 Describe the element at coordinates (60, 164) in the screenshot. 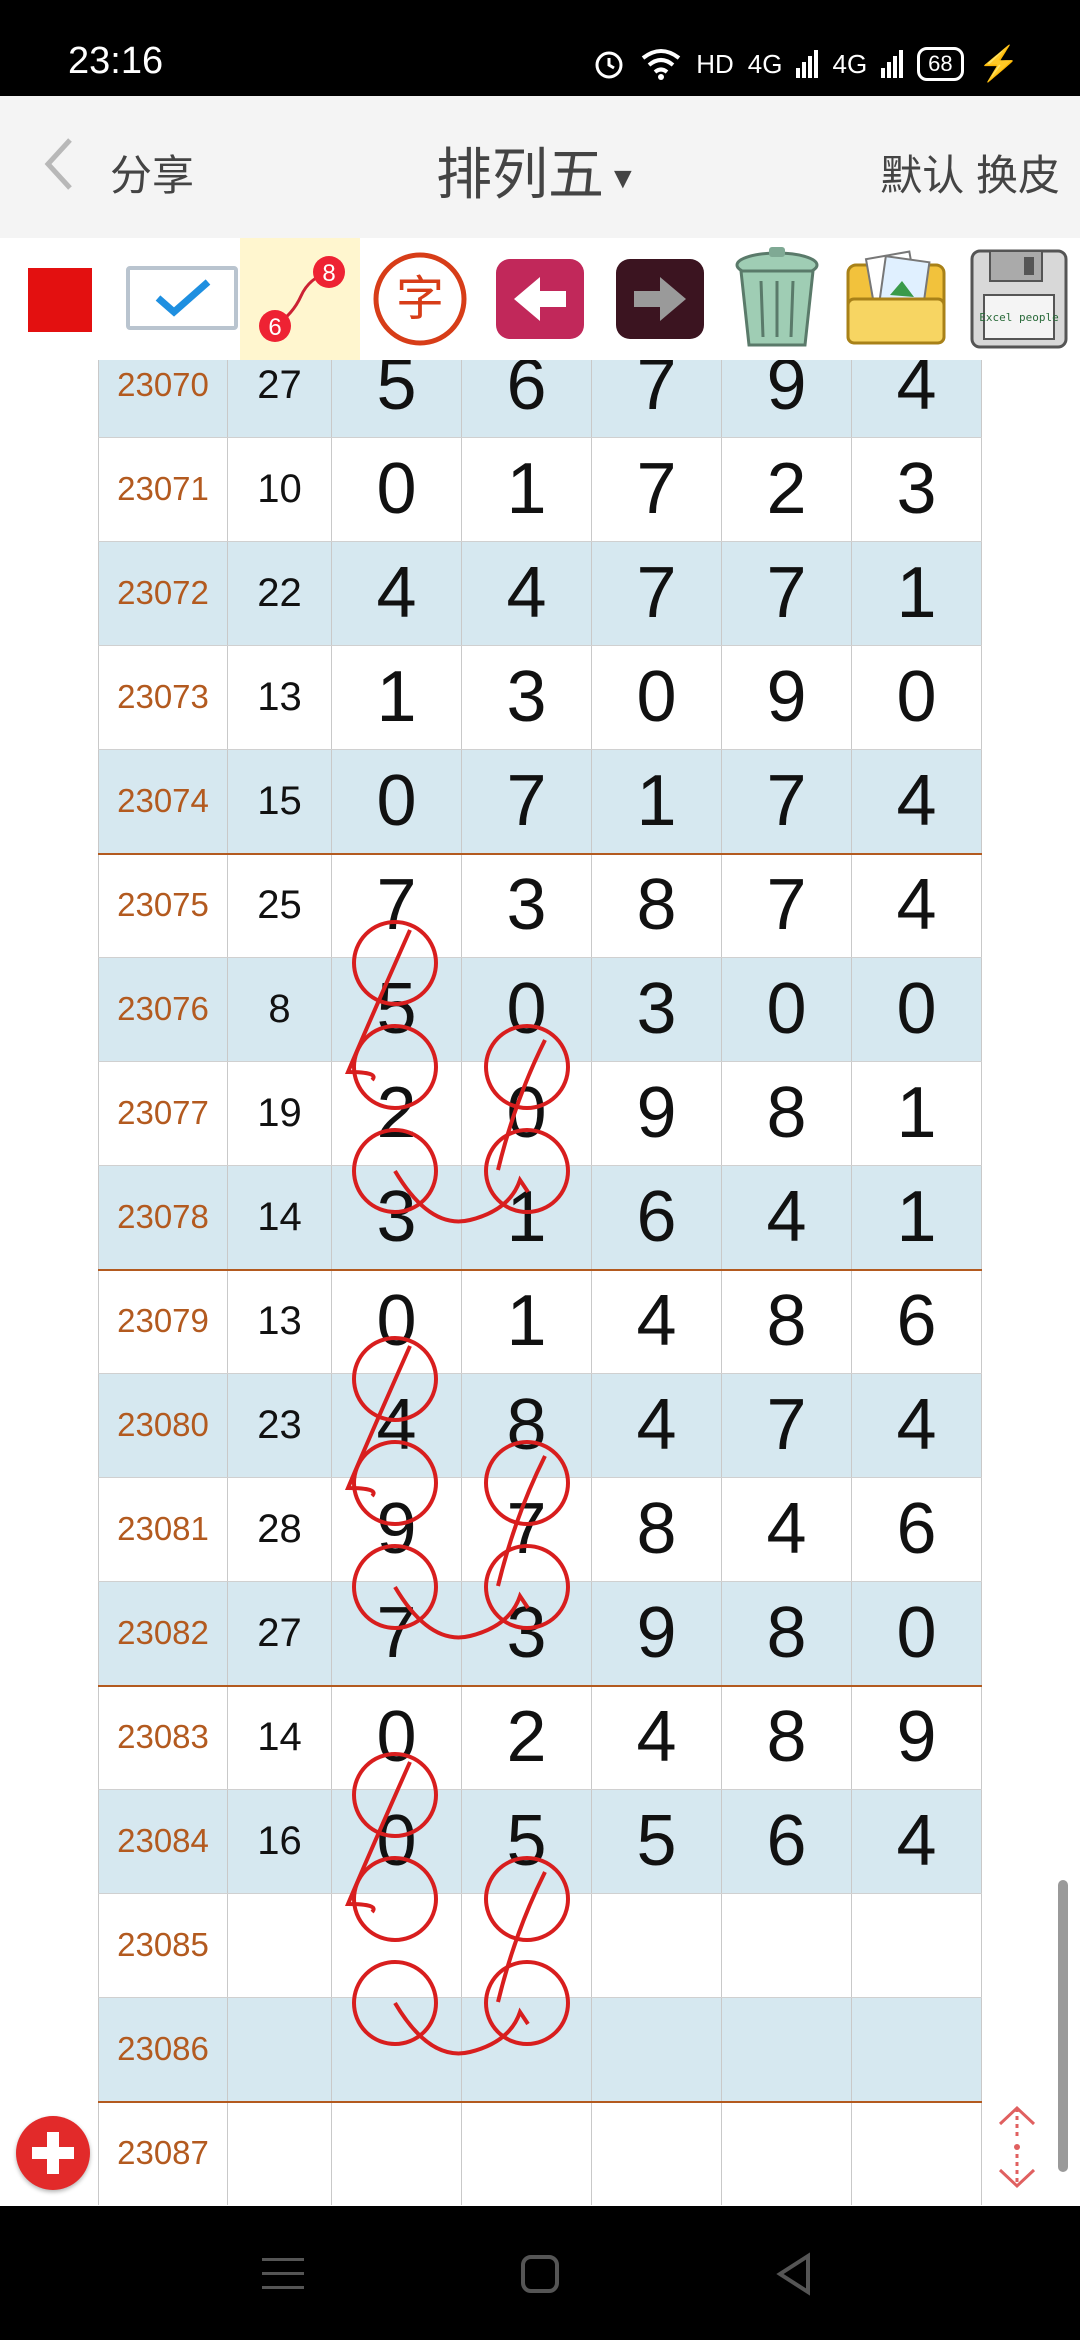

I see `chevron-left-icon` at that location.